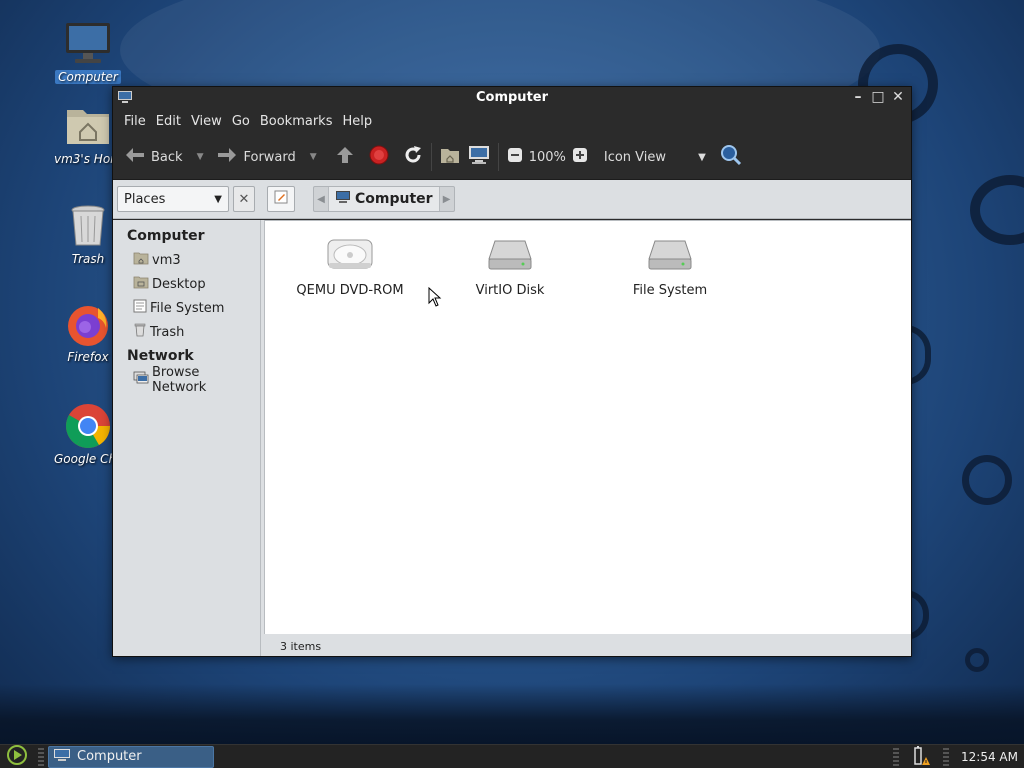  I want to click on window-titlebar: Computer – □ ✕, so click(512, 97).